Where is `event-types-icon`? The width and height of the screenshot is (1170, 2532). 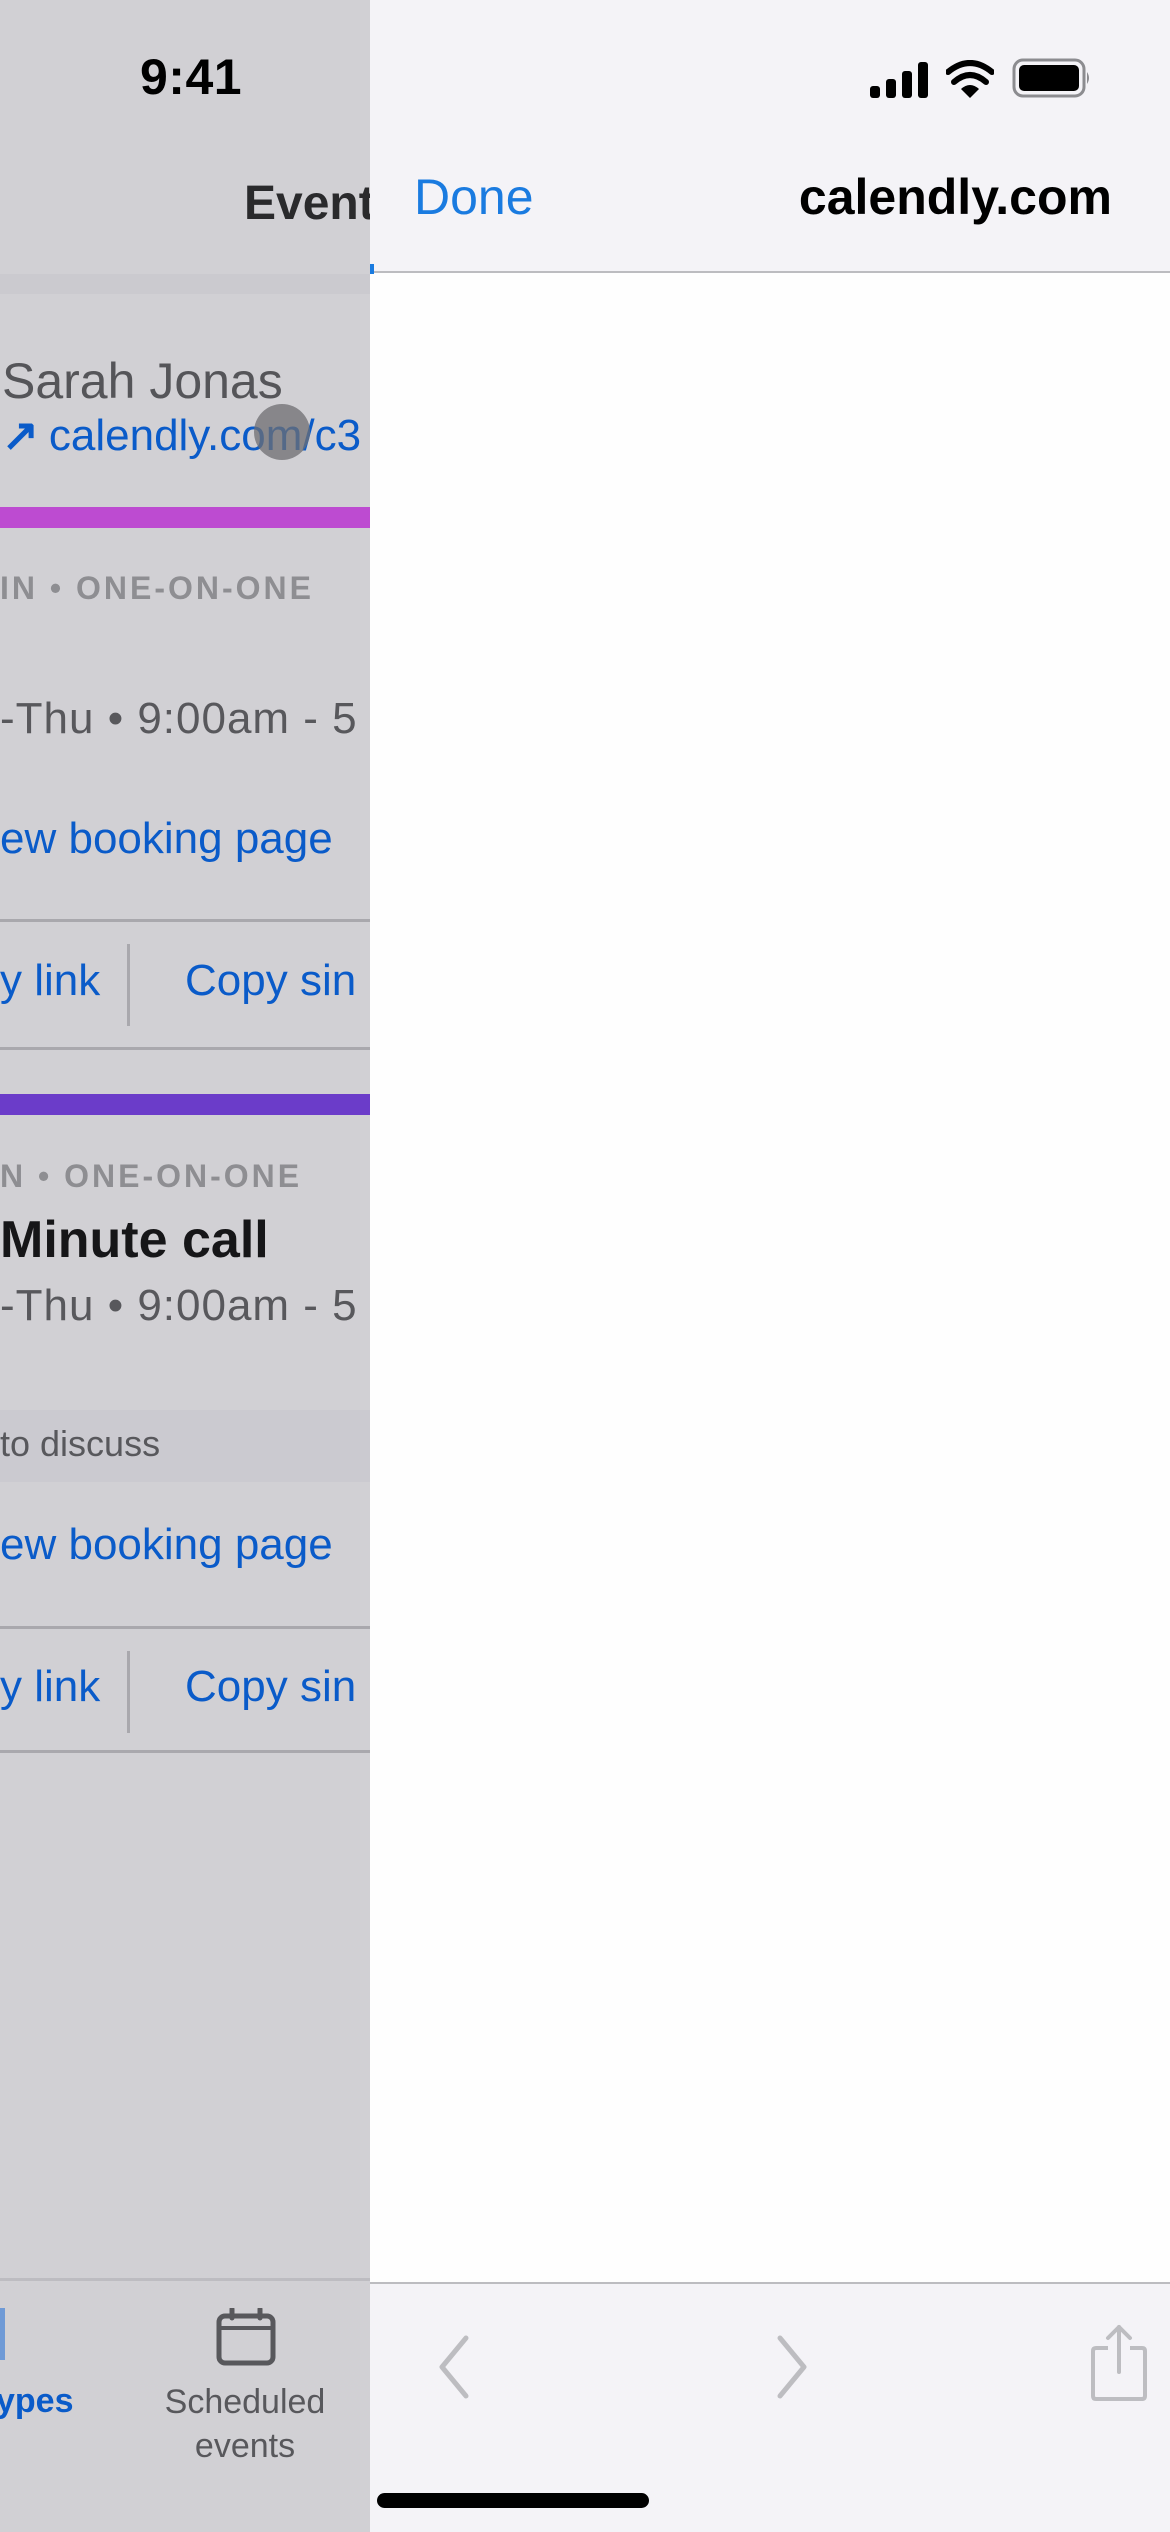 event-types-icon is located at coordinates (2, 2334).